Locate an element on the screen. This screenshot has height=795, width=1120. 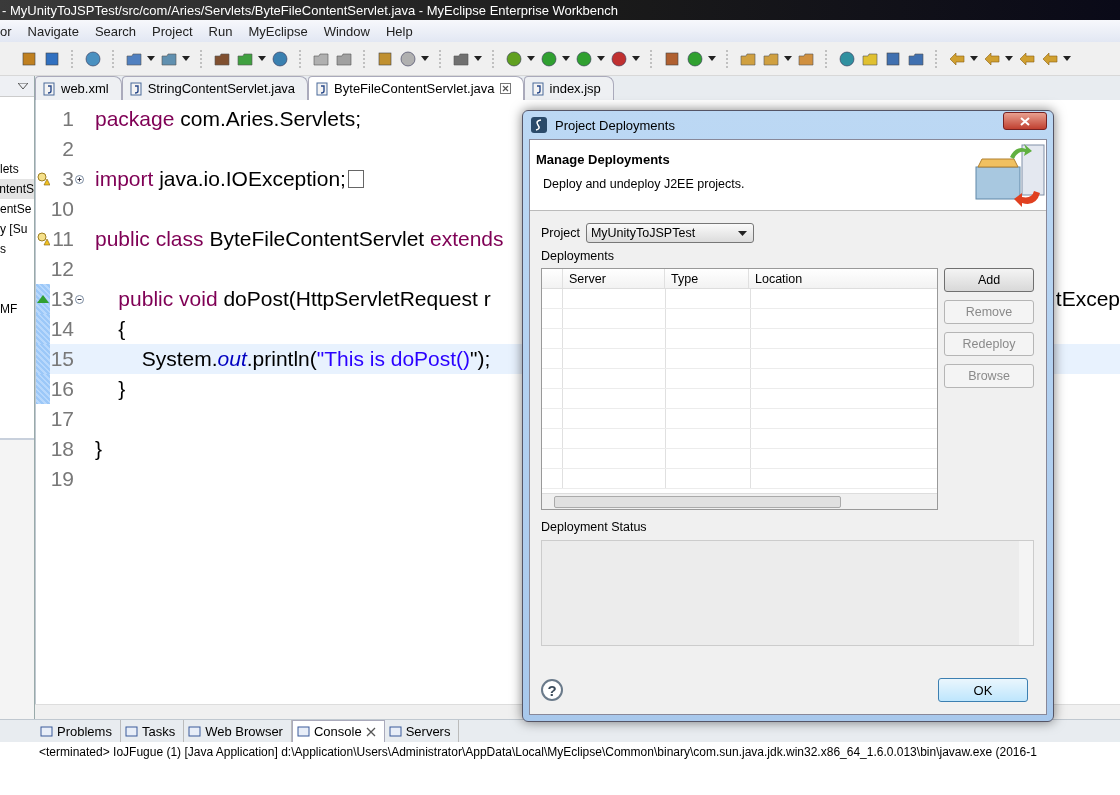
line-number: 3 is located at coordinates (67, 179).